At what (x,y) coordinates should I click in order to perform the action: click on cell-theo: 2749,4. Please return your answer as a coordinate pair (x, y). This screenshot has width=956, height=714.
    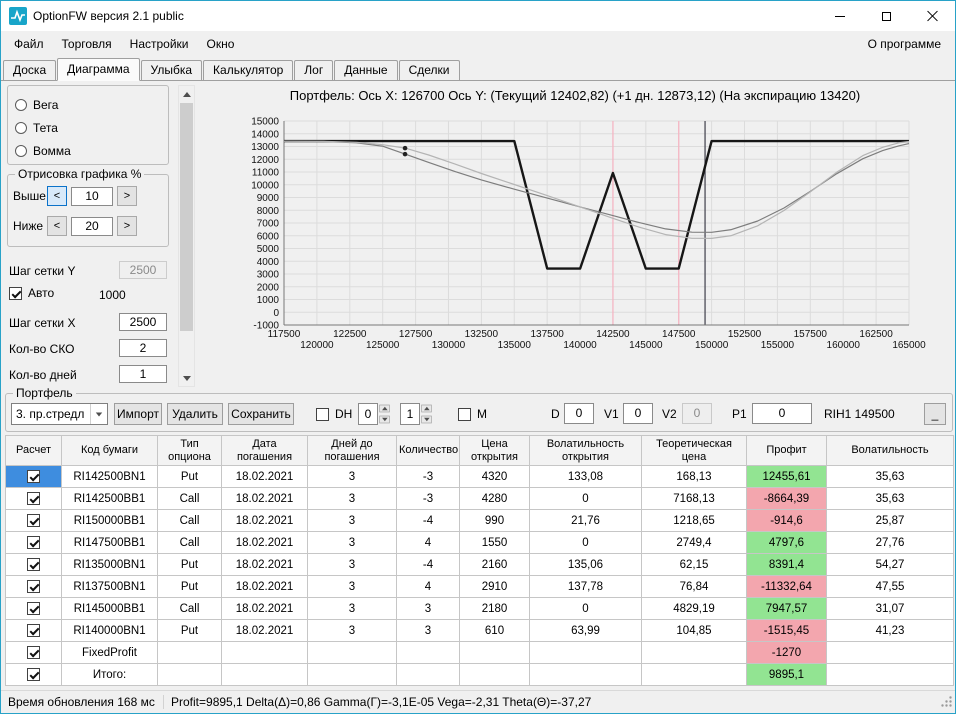
    Looking at the image, I should click on (694, 542).